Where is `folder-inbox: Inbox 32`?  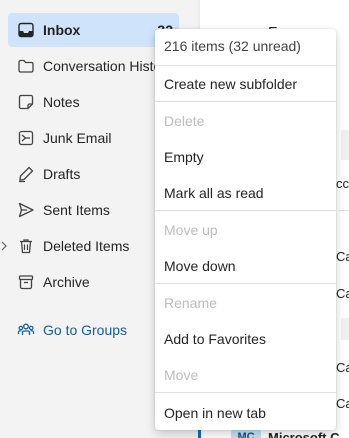
folder-inbox: Inbox 32 is located at coordinates (93, 30).